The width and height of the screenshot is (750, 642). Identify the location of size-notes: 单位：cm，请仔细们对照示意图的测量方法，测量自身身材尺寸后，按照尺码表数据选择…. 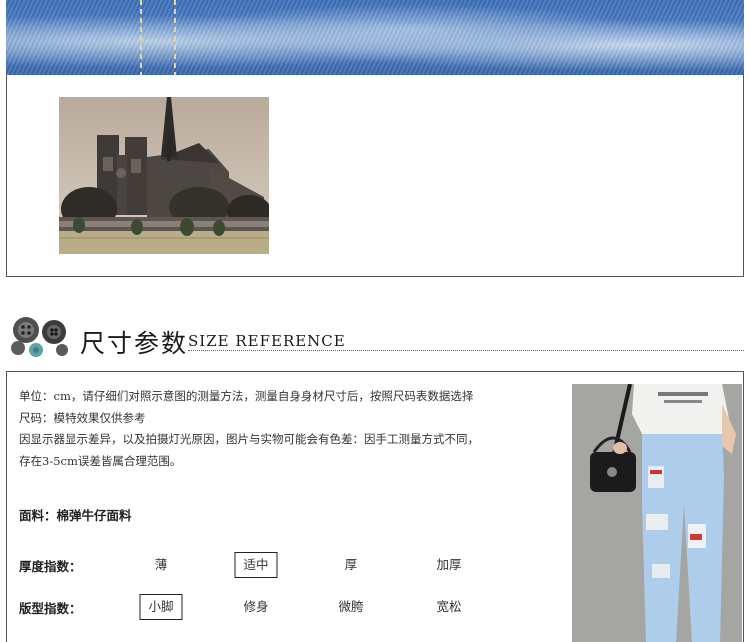
(291, 429).